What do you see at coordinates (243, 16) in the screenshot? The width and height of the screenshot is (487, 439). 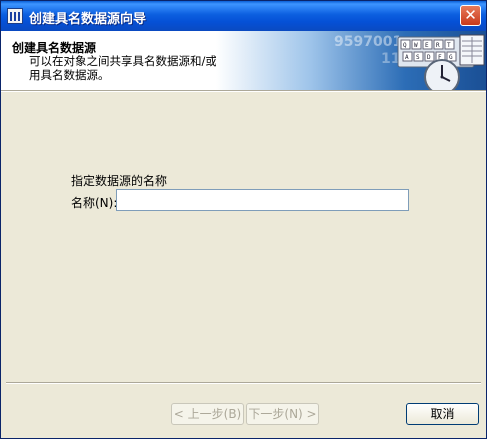 I see `title-bar: 创建具名数据源向导 ✕` at bounding box center [243, 16].